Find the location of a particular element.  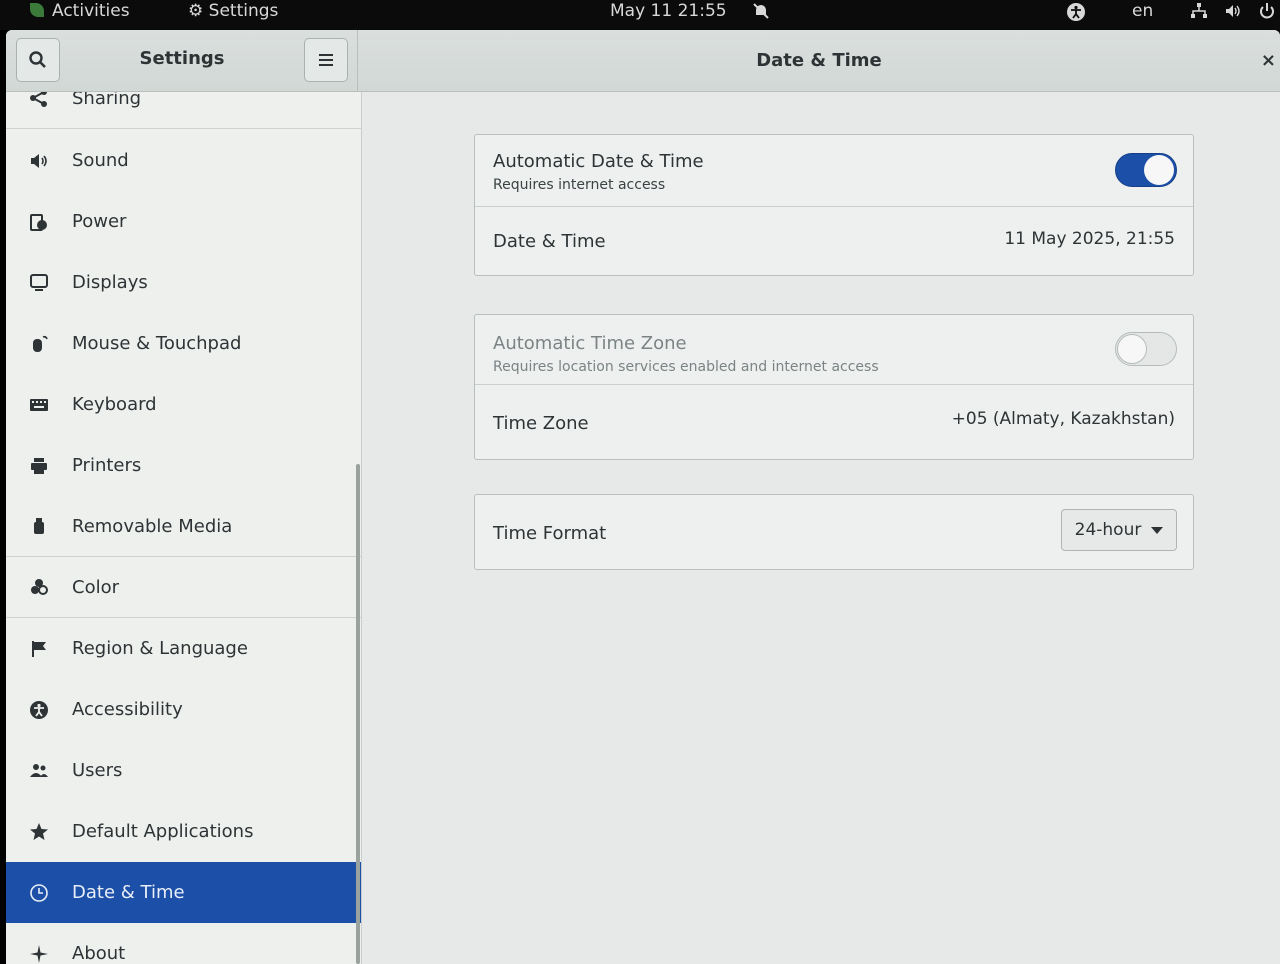

sidebar-item-accessibility: Accessibility is located at coordinates (183, 709).